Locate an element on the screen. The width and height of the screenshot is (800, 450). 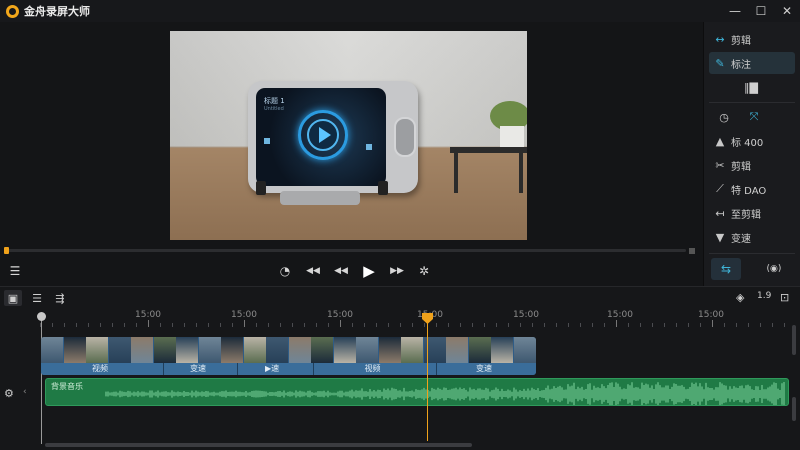
crop-icon: ⤧ is located at coordinates (754, 117).